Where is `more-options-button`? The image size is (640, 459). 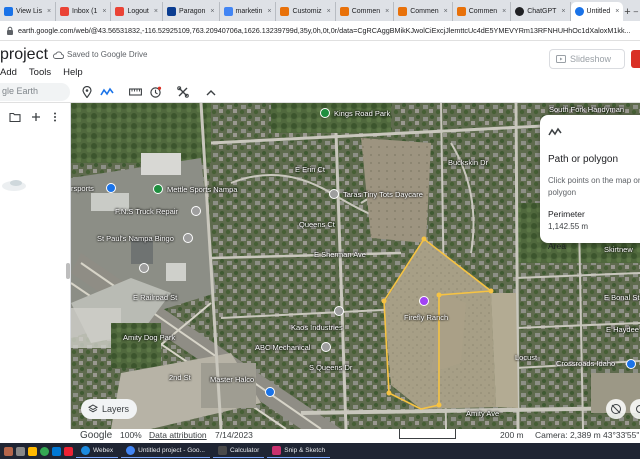 more-options-button is located at coordinates (55, 117).